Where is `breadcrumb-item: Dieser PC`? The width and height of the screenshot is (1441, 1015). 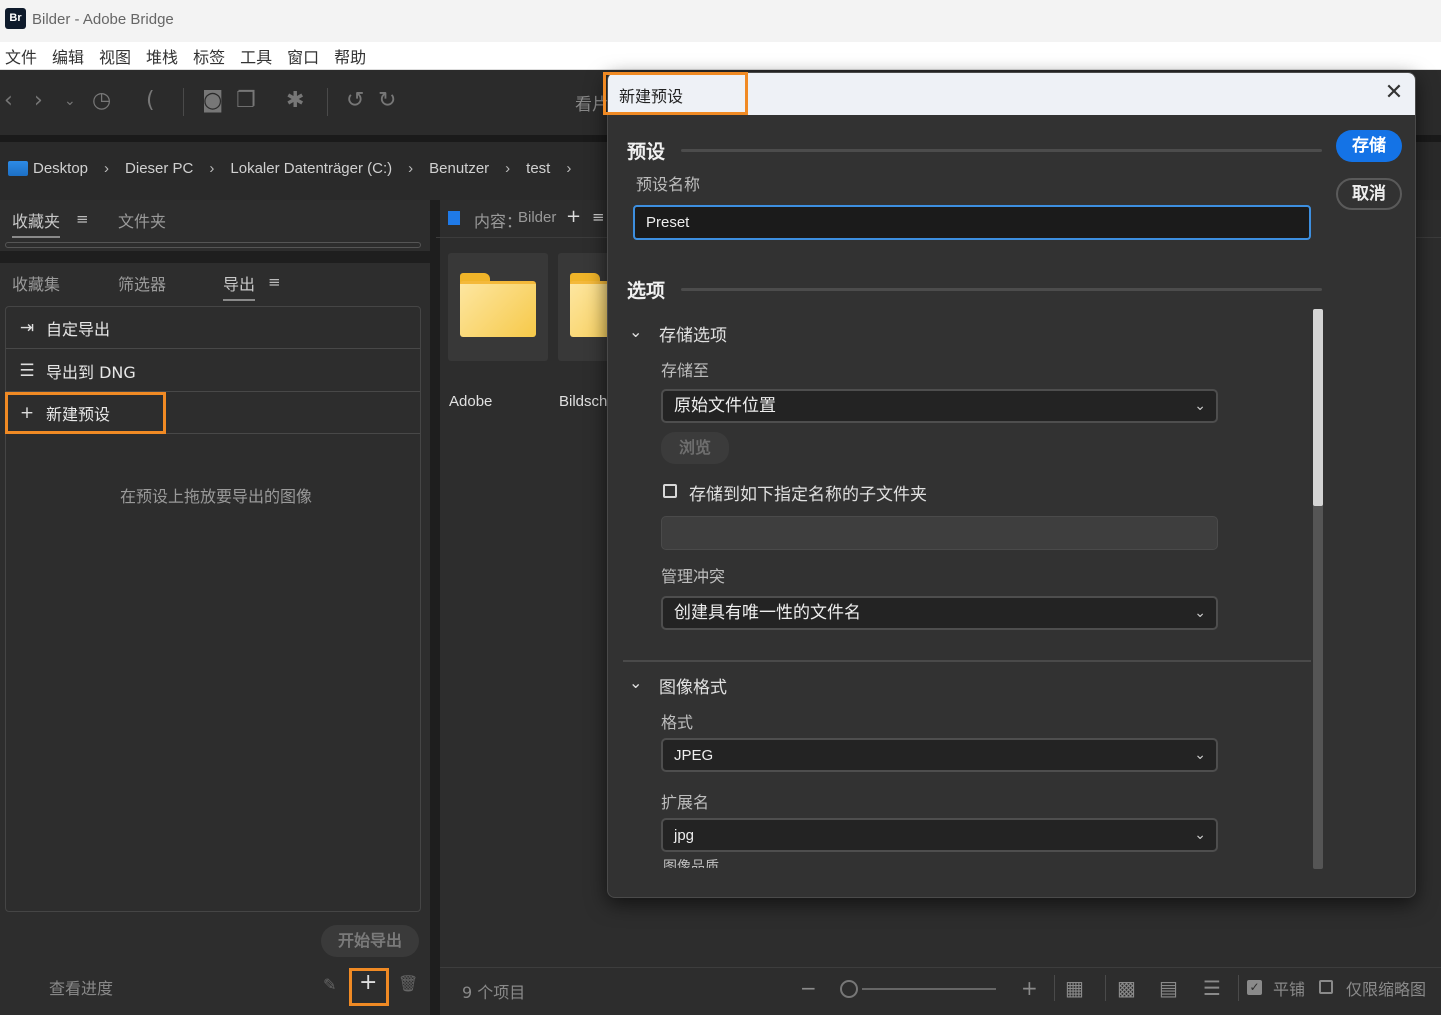
breadcrumb-item: Dieser PC is located at coordinates (159, 168).